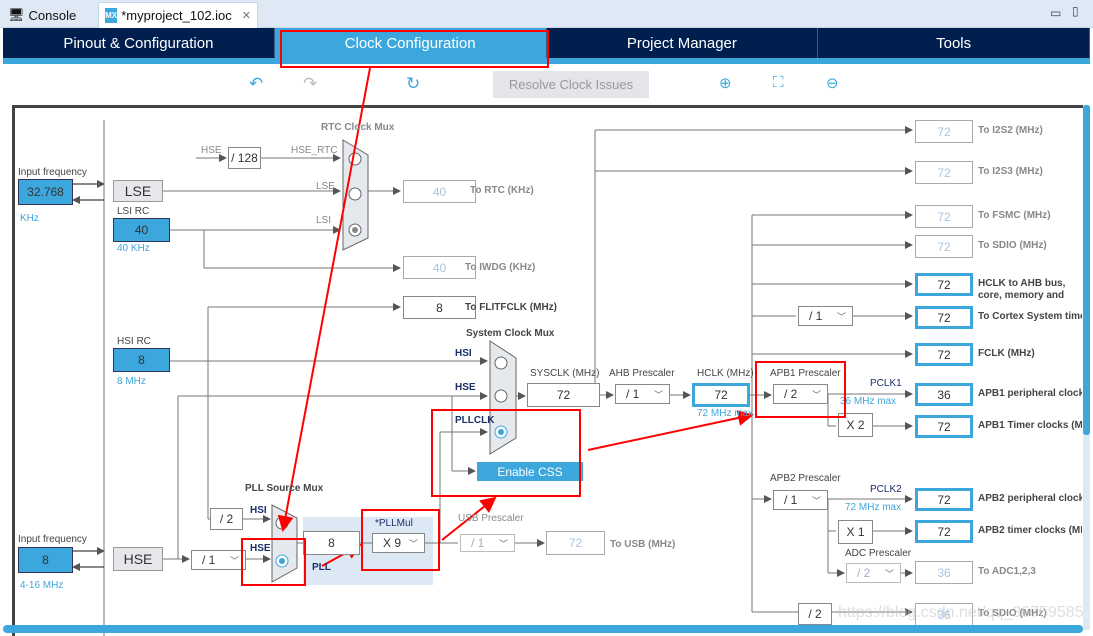  I want to click on output-label: To ADC1,2,3, so click(1007, 571).